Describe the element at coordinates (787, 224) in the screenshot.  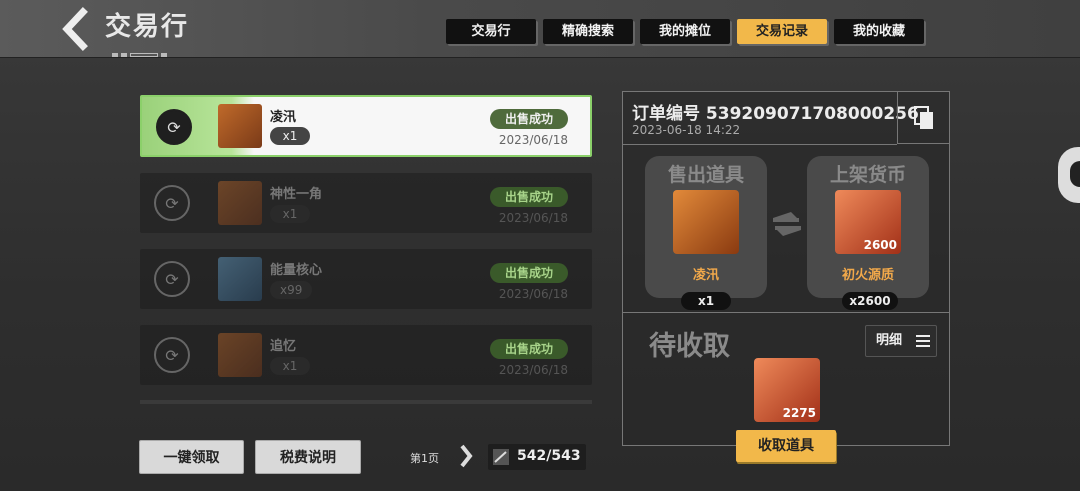
I see `exchange-icon` at that location.